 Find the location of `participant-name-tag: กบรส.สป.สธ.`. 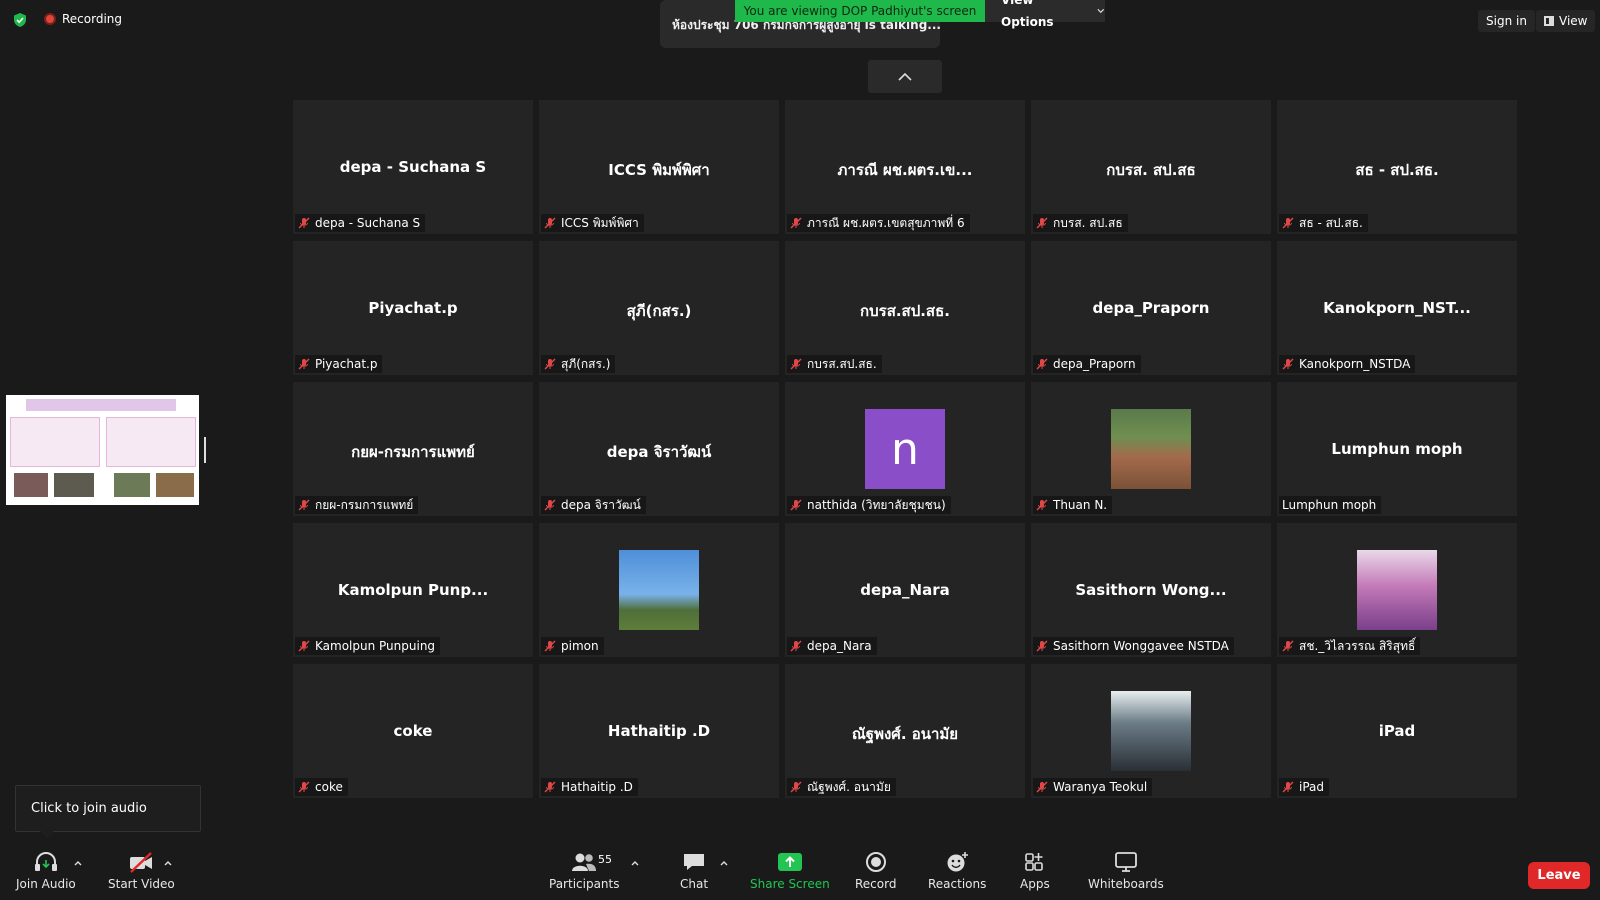

participant-name-tag: กบรส.สป.สธ. is located at coordinates (834, 364).